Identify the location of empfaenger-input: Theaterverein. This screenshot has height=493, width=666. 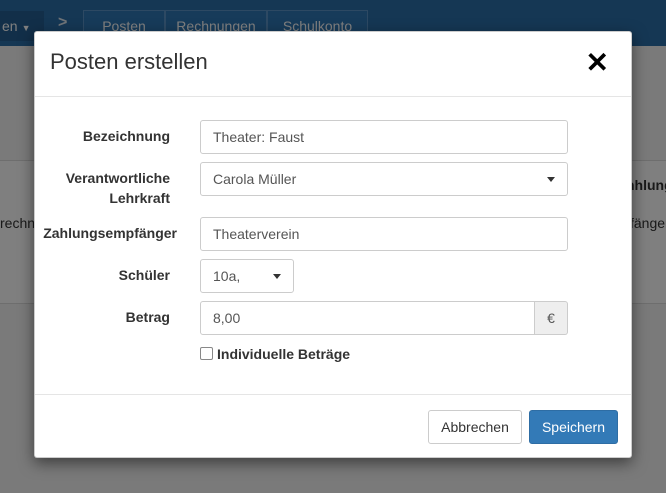
(384, 234).